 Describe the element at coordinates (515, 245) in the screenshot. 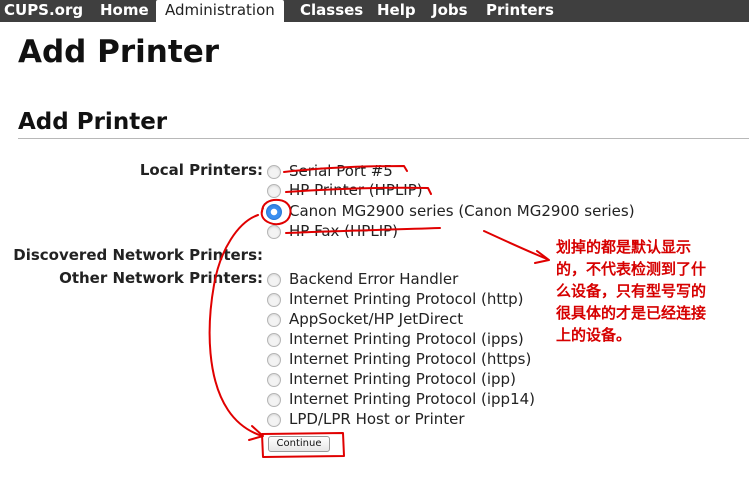

I see `arrow-to-note` at that location.